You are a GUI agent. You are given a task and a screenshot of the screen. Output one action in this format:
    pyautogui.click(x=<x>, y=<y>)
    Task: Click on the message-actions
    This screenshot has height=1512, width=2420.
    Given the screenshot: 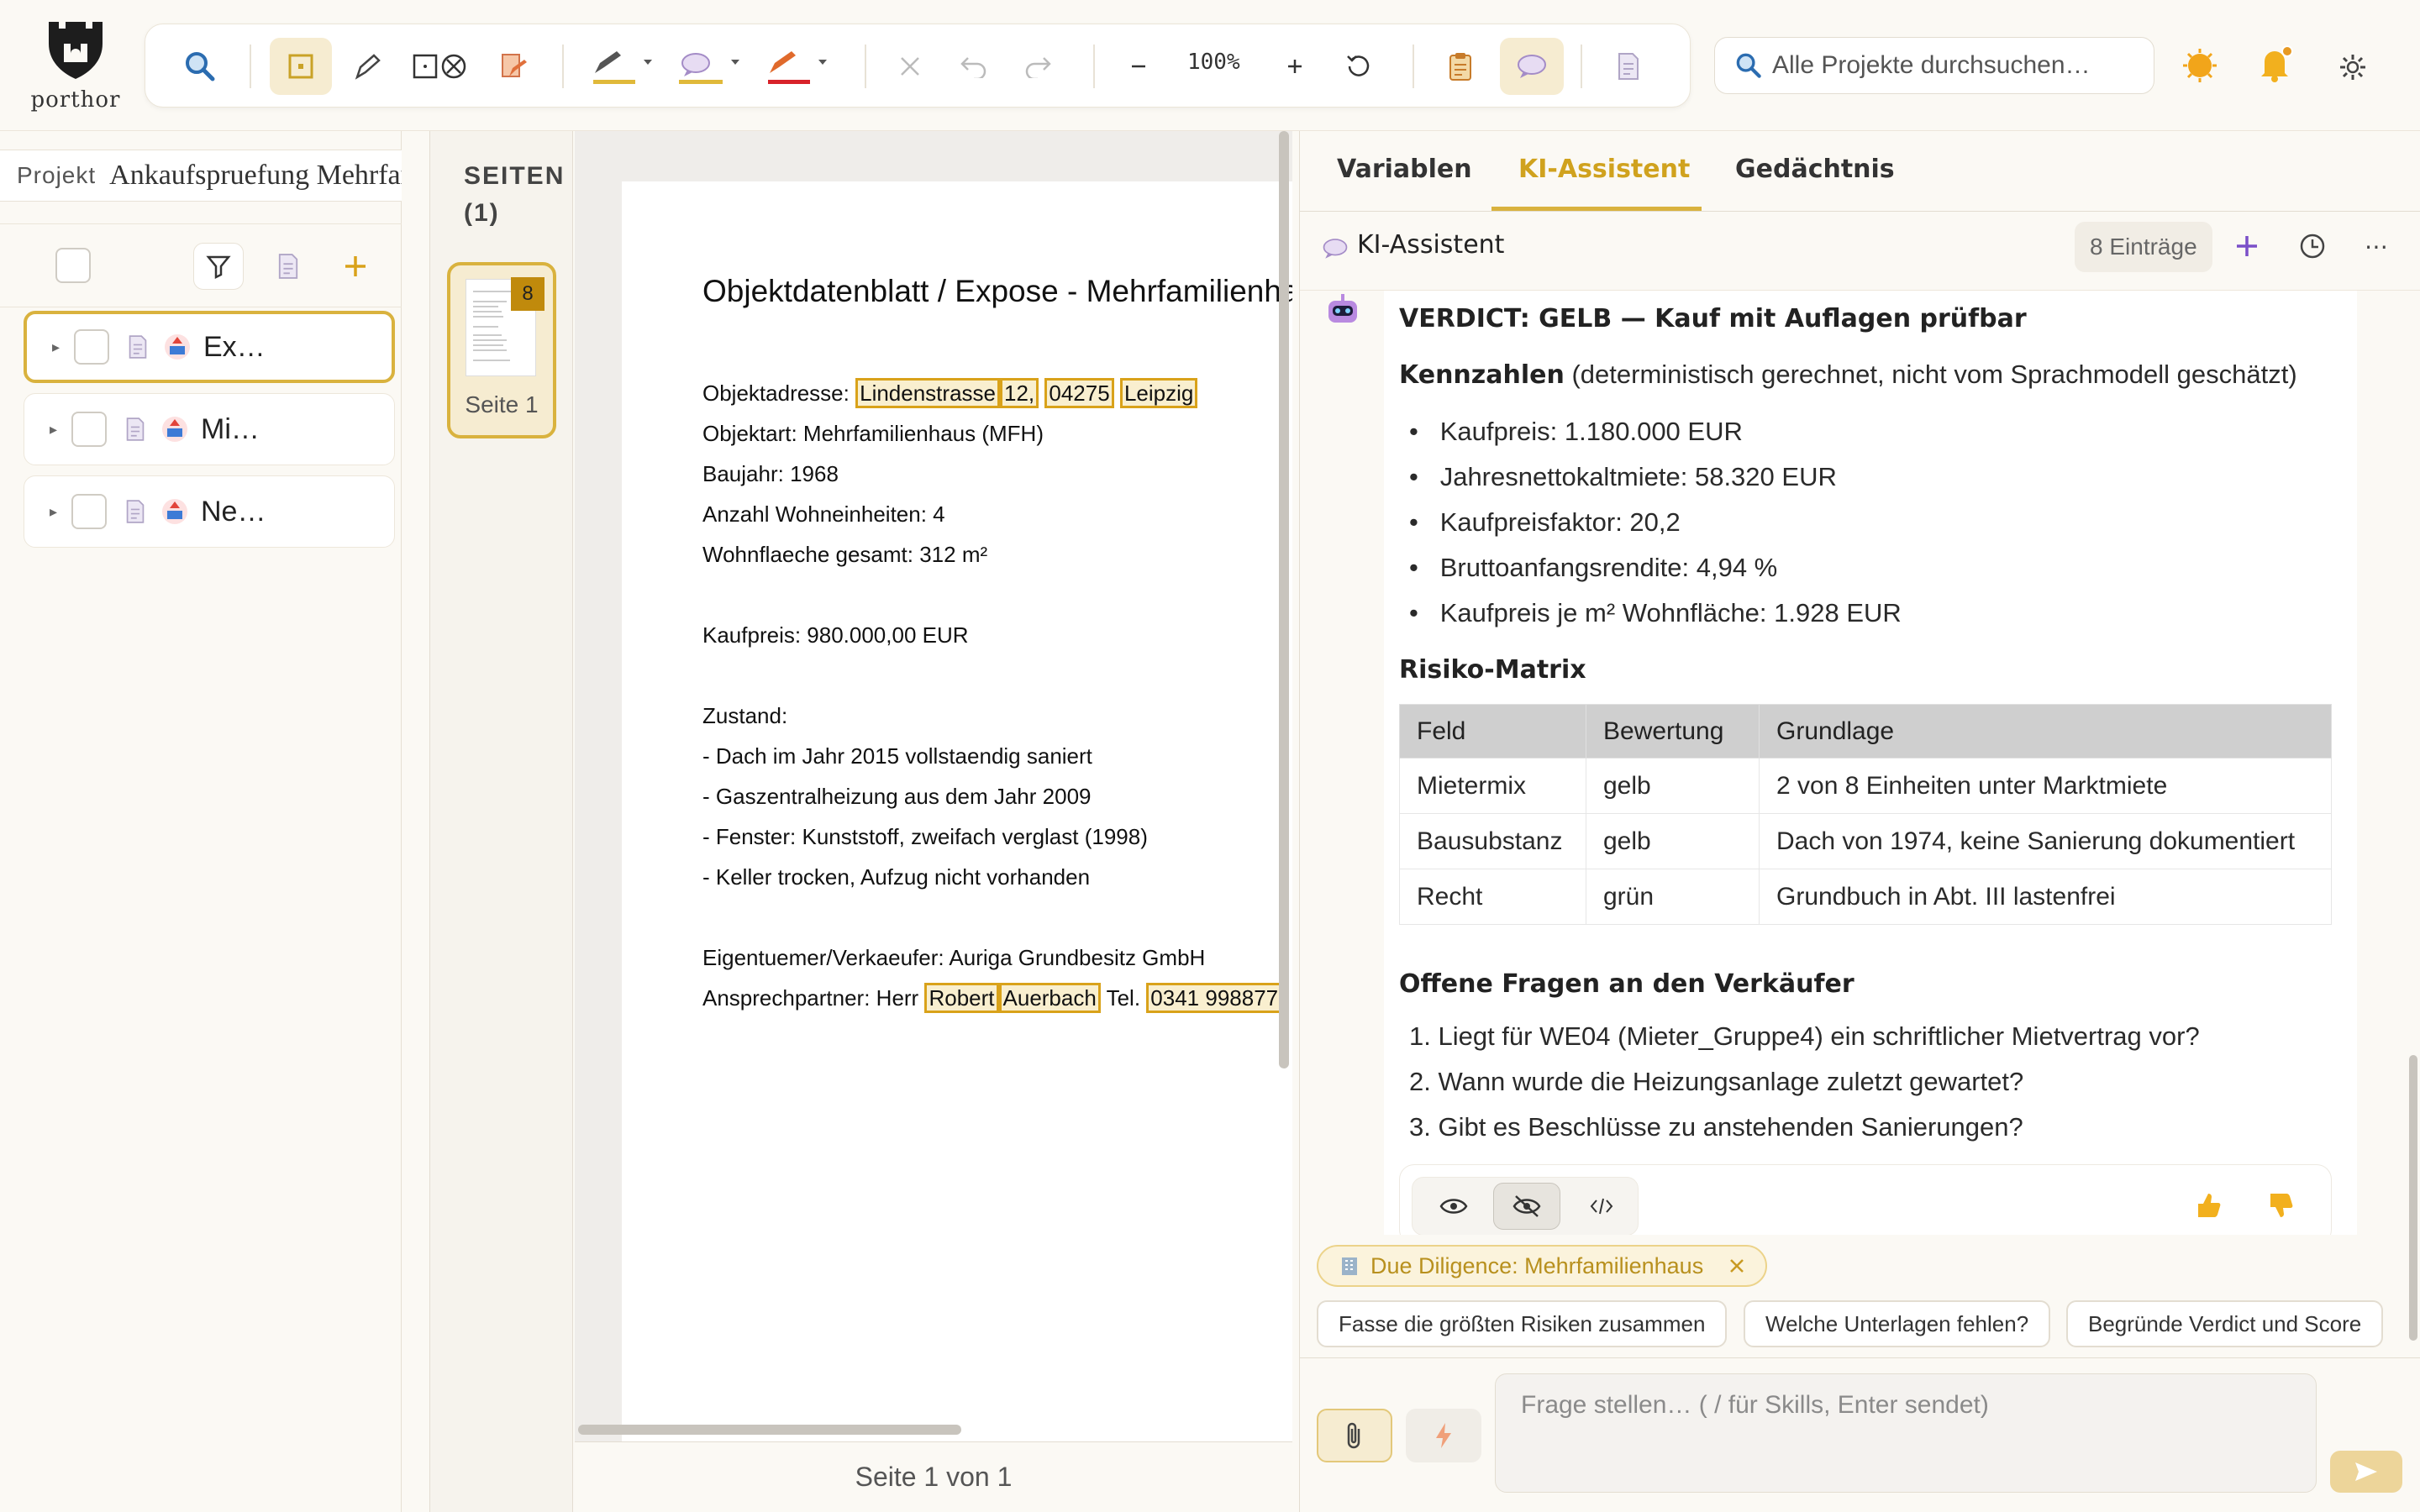 What is the action you would take?
    pyautogui.click(x=1865, y=1199)
    